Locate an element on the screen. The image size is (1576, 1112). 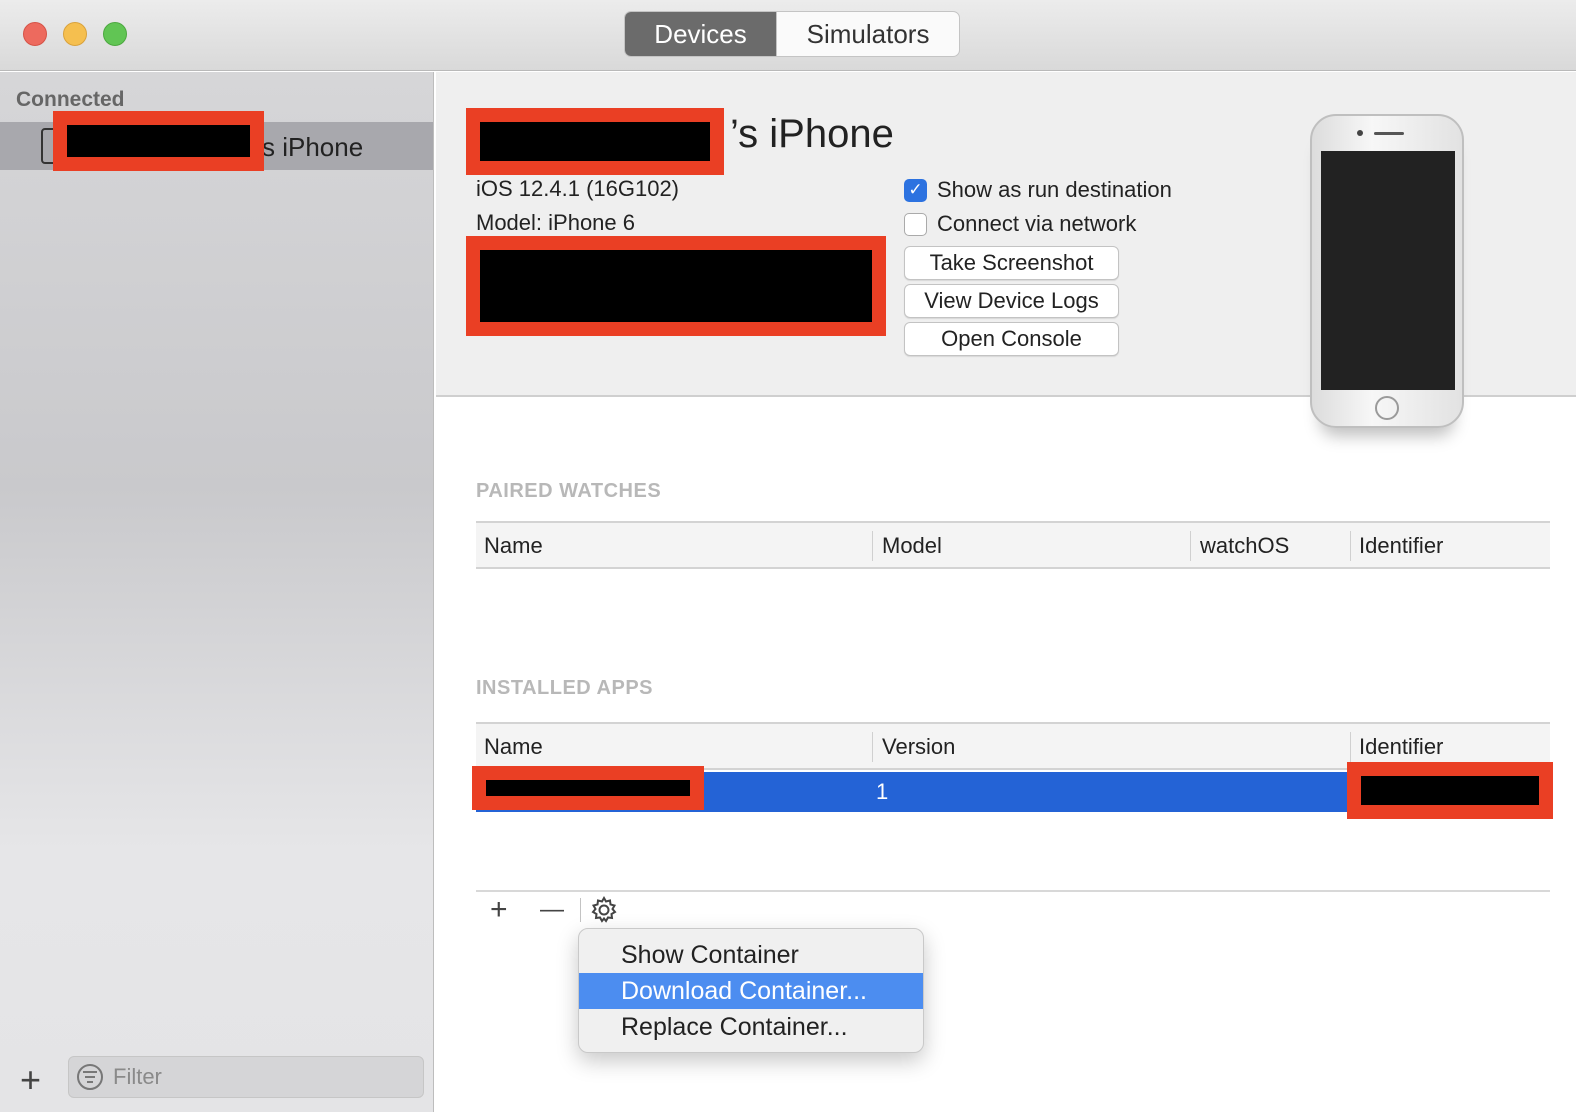
redacted-app-name is located at coordinates (588, 788).